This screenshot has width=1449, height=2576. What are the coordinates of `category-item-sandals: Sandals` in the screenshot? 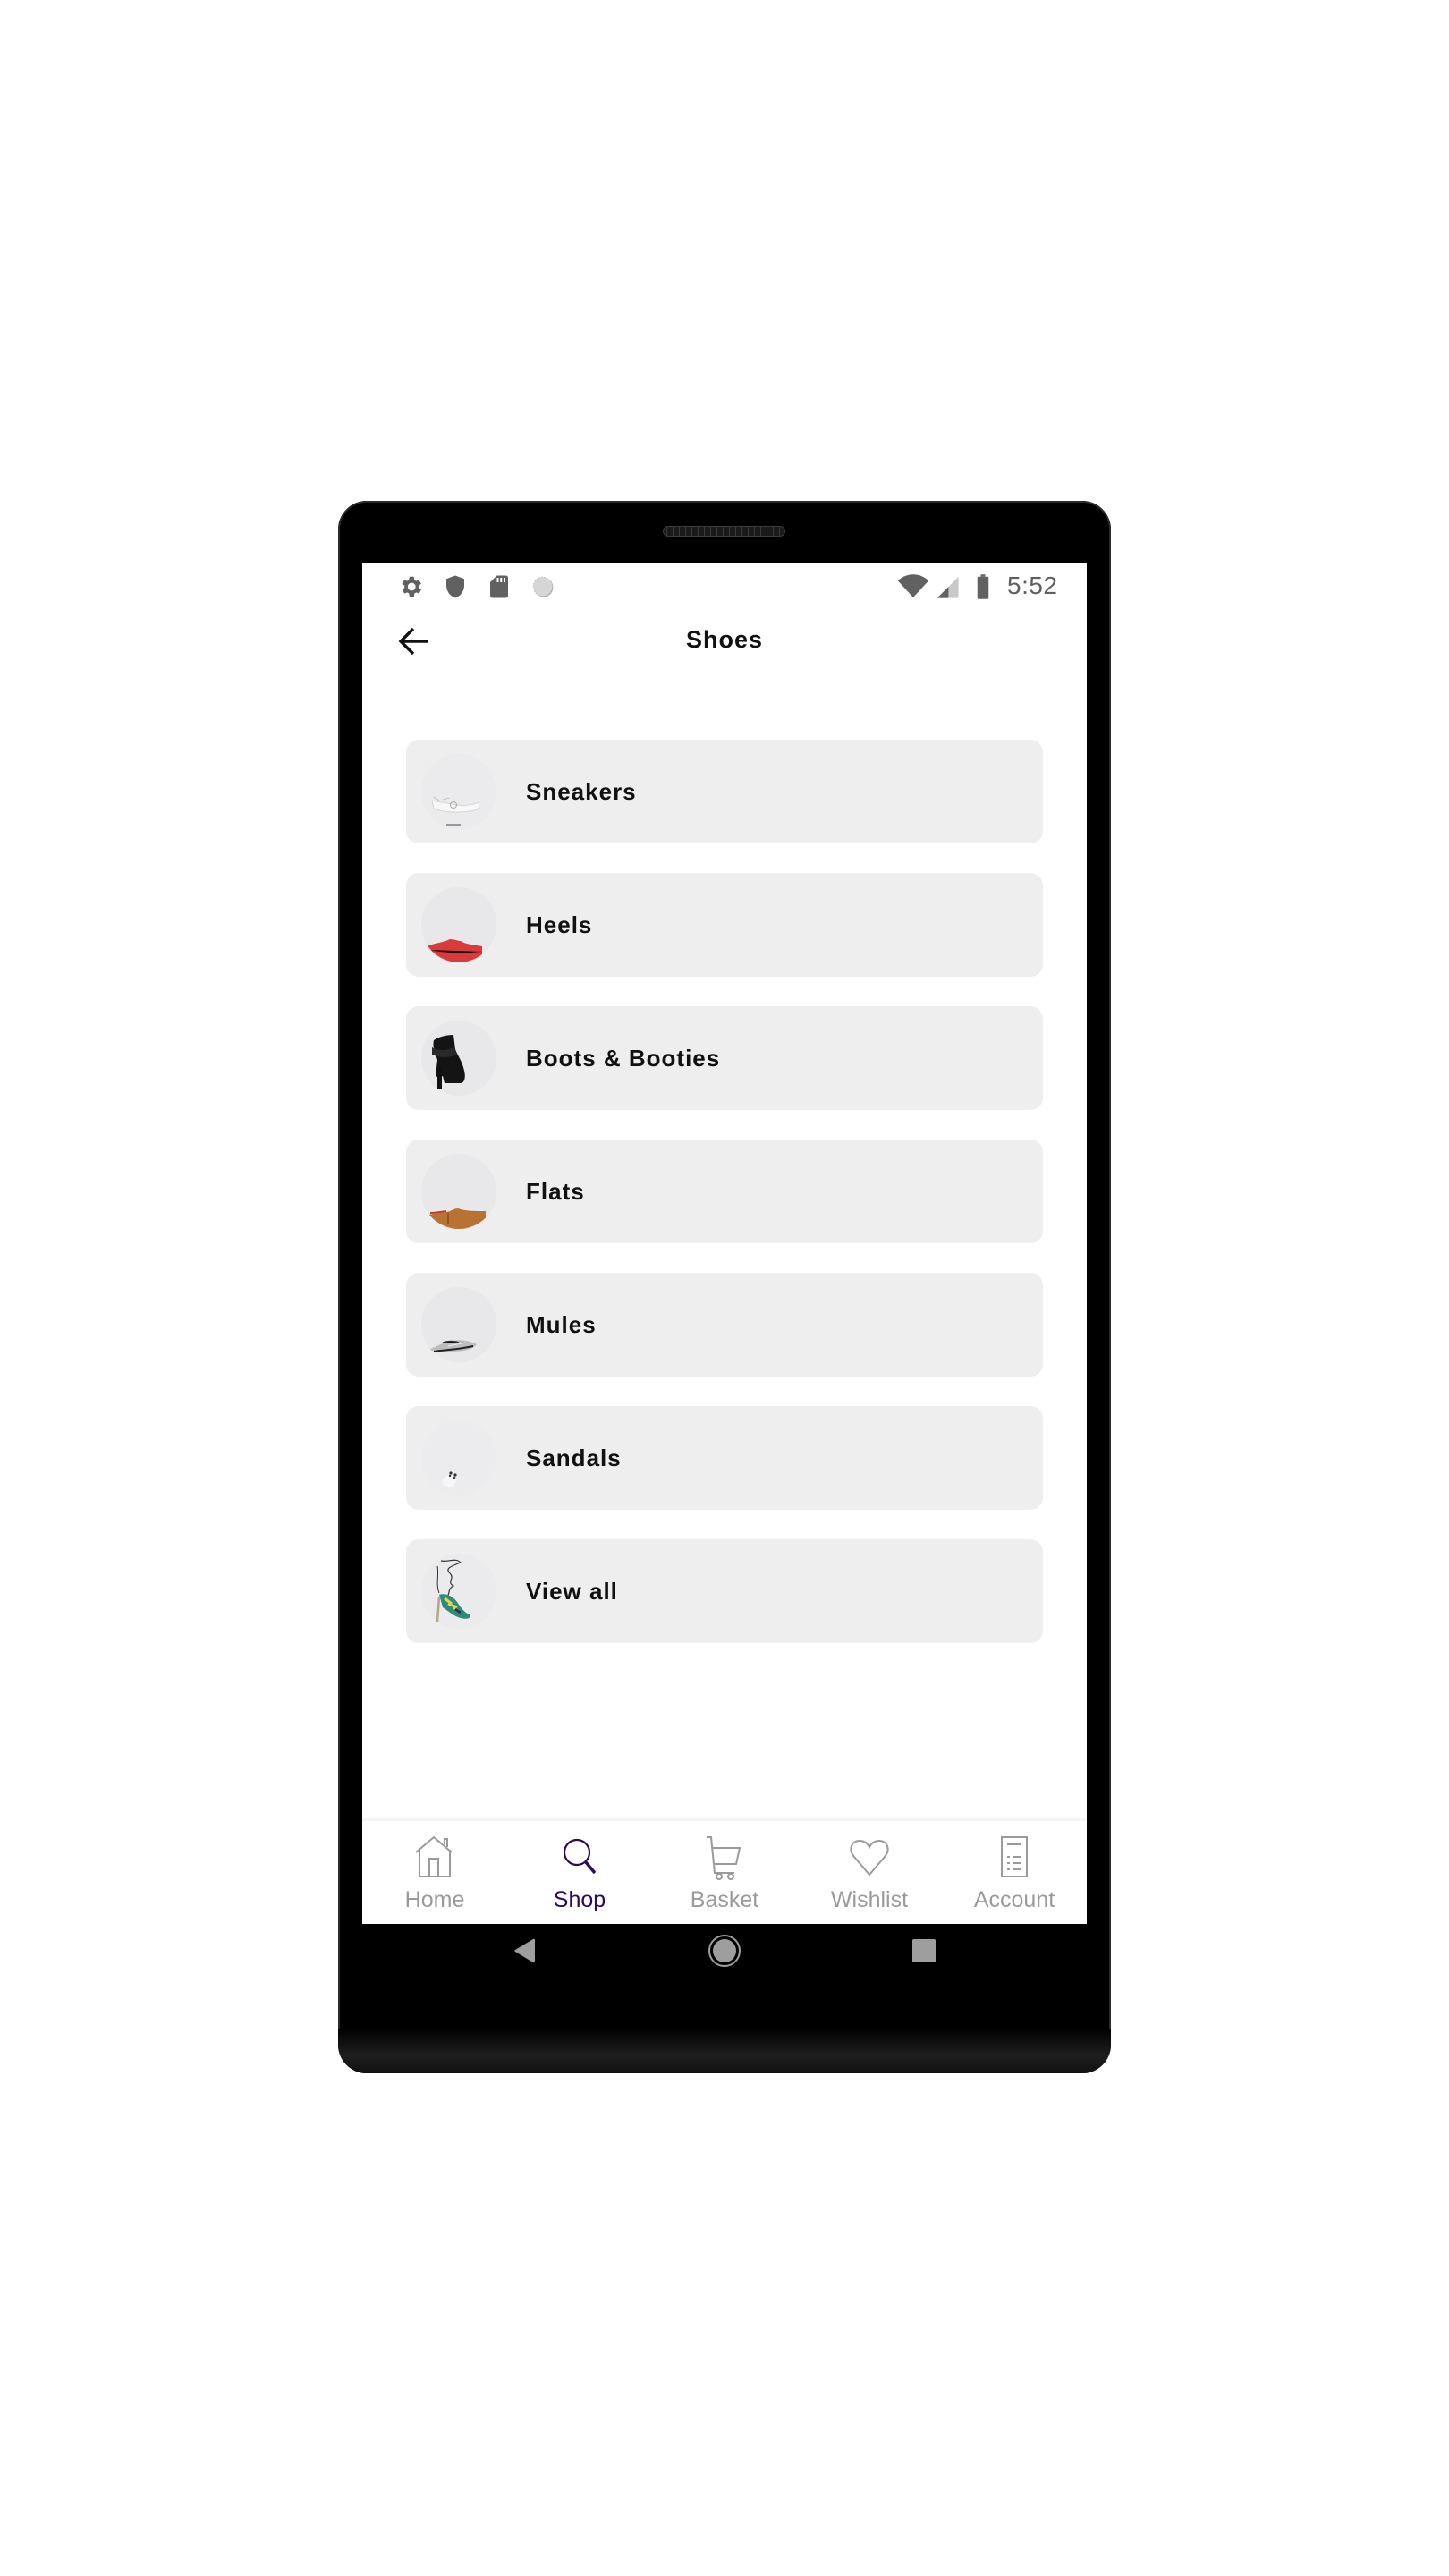 It's located at (724, 1458).